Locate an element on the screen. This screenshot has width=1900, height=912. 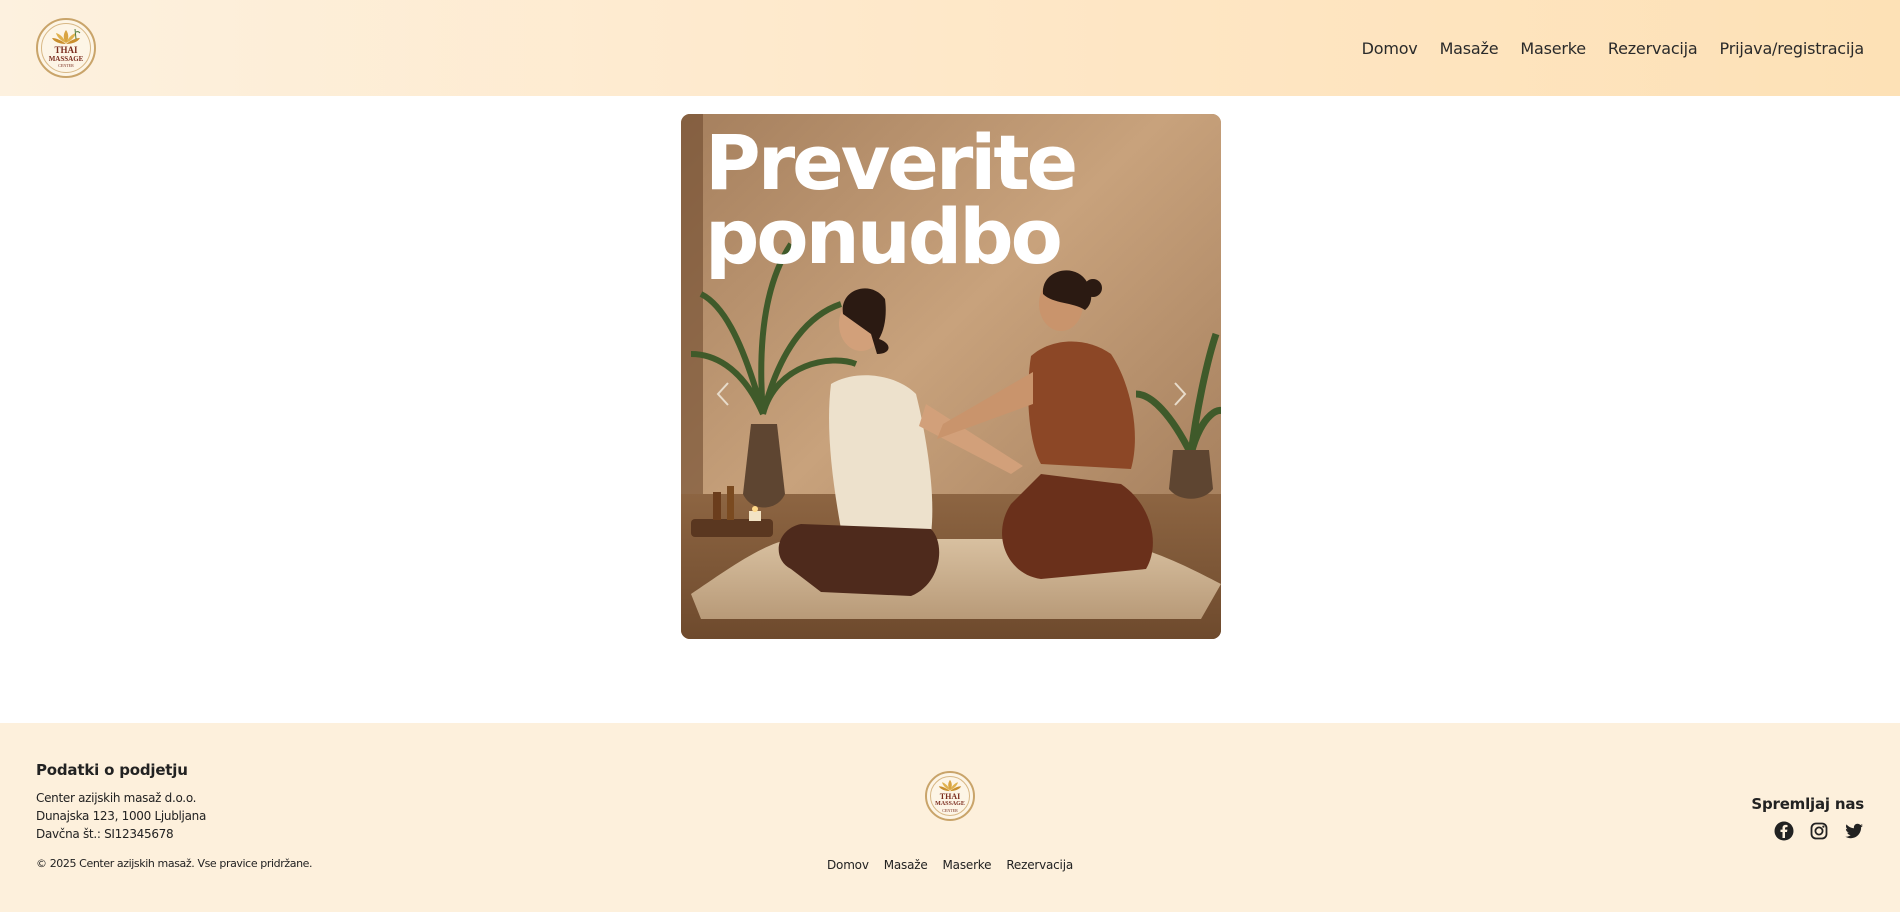
footer-nav-domov: Domov is located at coordinates (848, 865).